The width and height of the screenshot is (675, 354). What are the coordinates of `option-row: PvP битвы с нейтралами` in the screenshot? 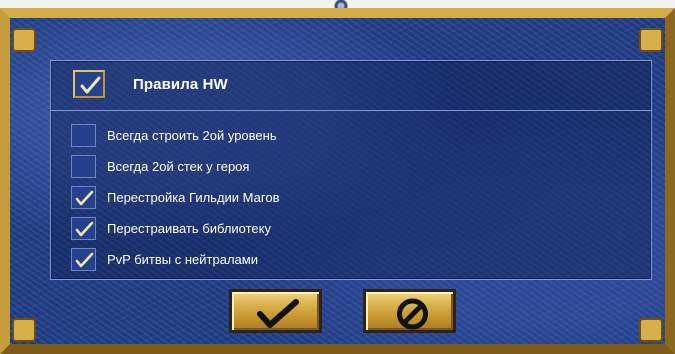 It's located at (351, 259).